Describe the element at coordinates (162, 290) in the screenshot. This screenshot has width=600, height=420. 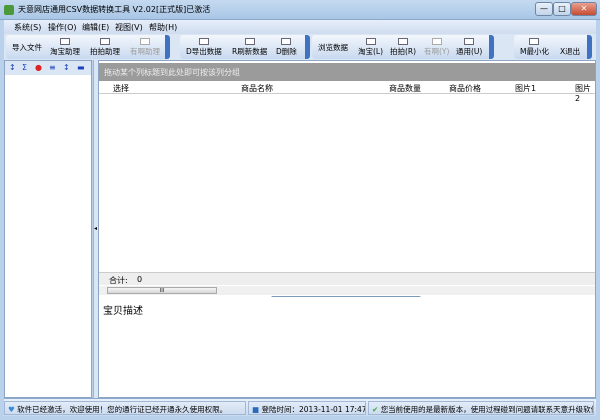
I see `scroll-thumb: III` at that location.